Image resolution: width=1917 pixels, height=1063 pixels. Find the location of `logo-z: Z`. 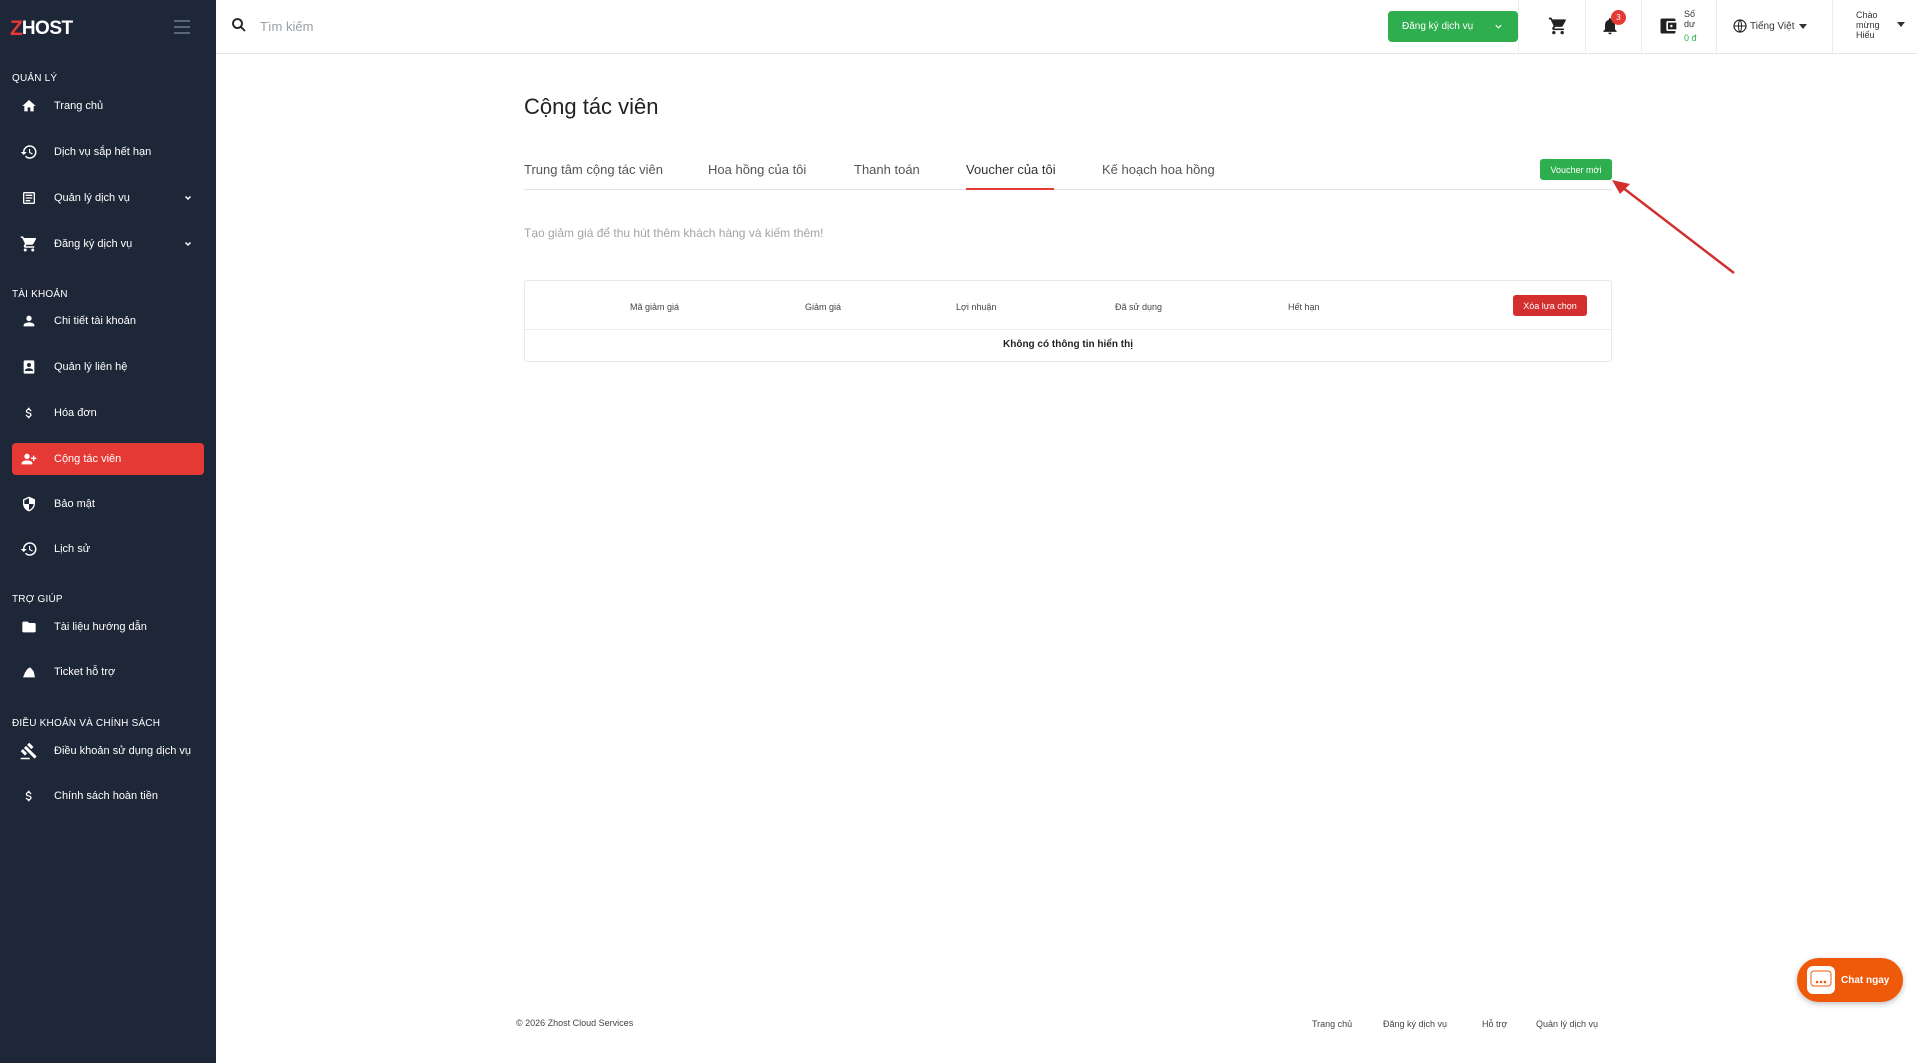

logo-z: Z is located at coordinates (16, 28).